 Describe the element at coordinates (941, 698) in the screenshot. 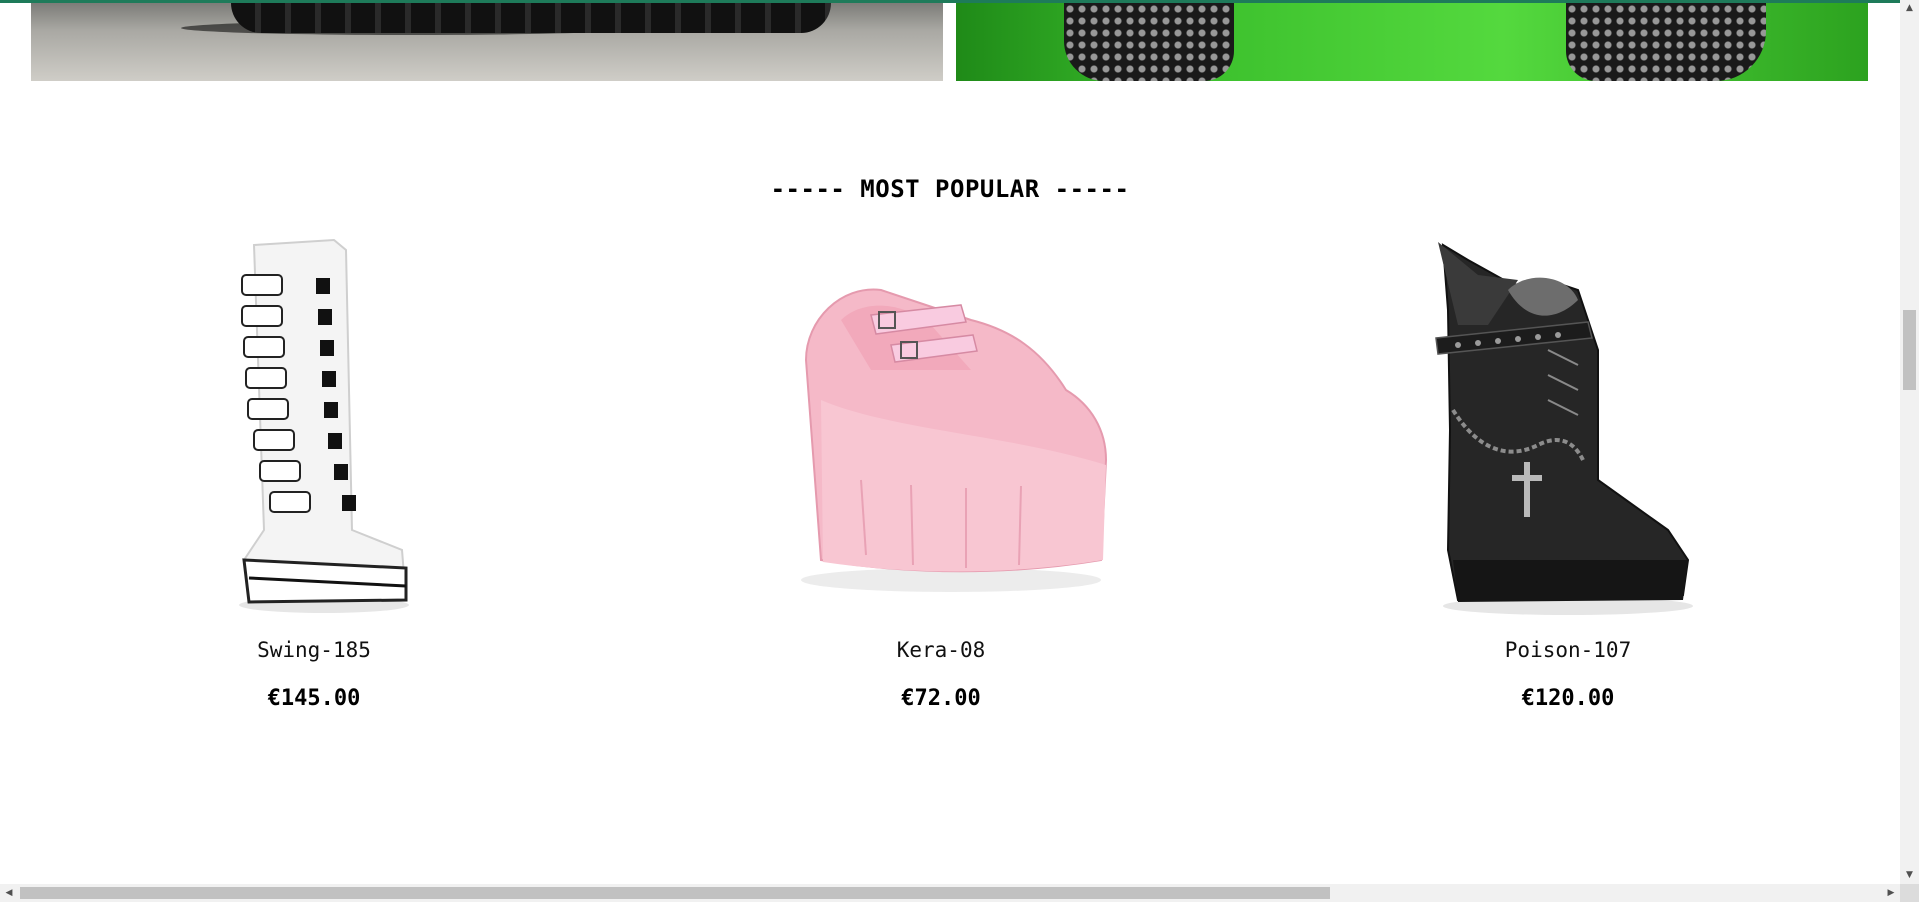

I see `product-price: €72.00` at that location.